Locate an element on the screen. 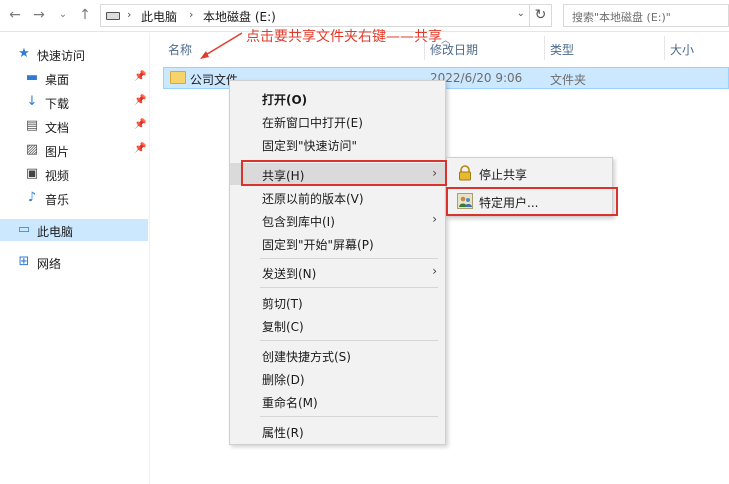 The image size is (729, 484). menu-item-label: 还原以前的版本(V) is located at coordinates (313, 199).